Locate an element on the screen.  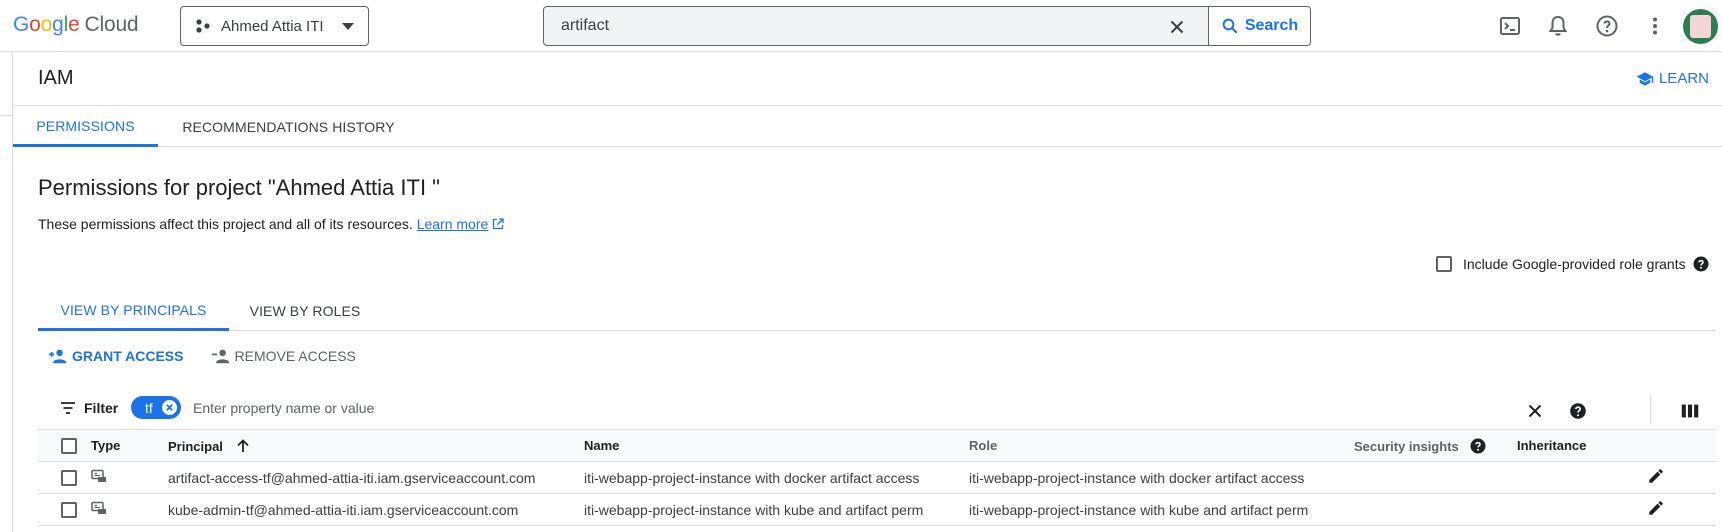
remove-chip-icon is located at coordinates (169, 407).